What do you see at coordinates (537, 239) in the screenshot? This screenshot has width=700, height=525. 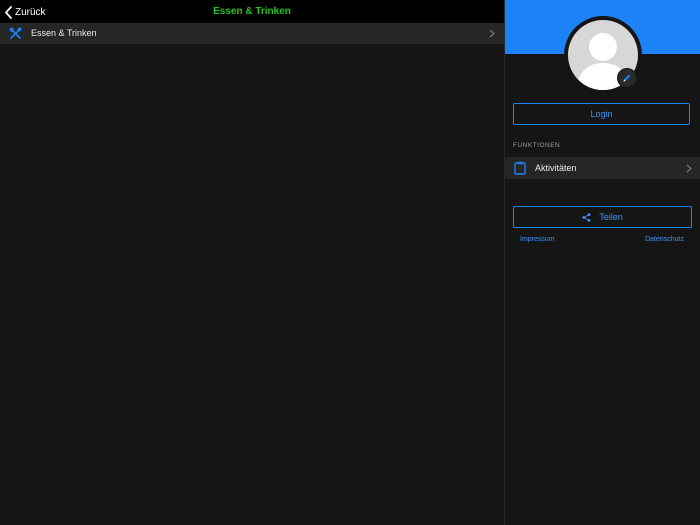 I see `impressum-link: Impressum` at bounding box center [537, 239].